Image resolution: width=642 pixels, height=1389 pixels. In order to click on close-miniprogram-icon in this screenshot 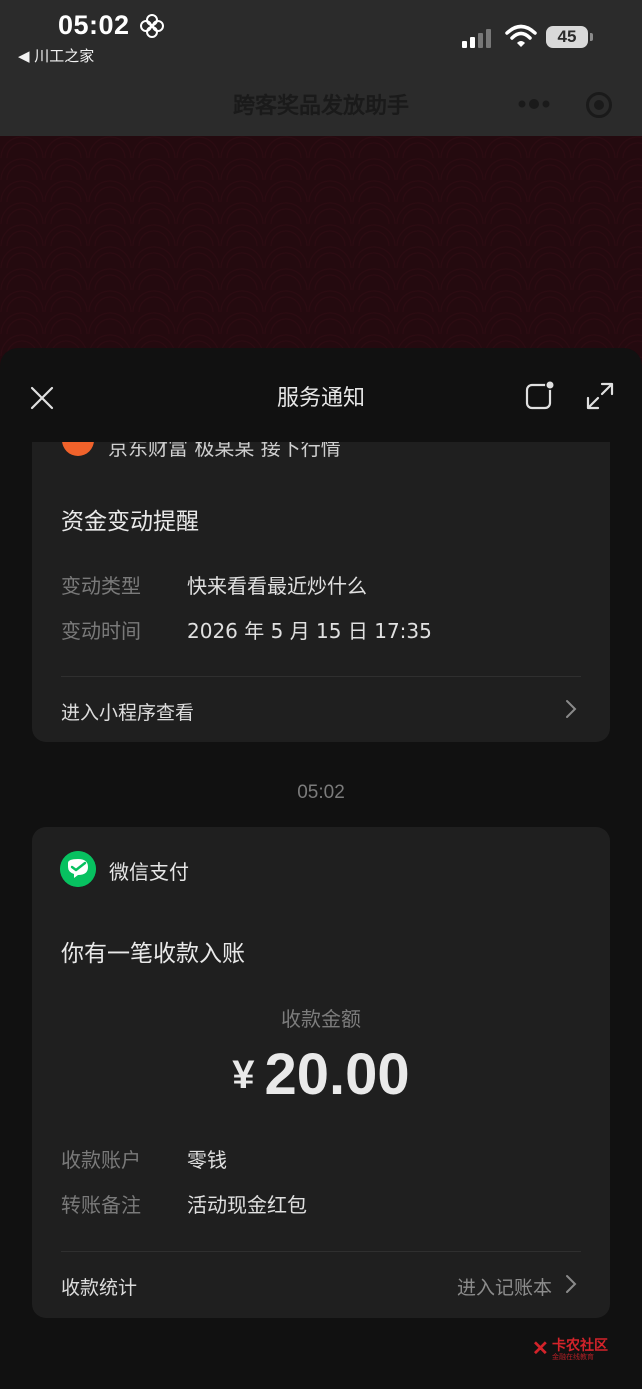, I will do `click(599, 105)`.